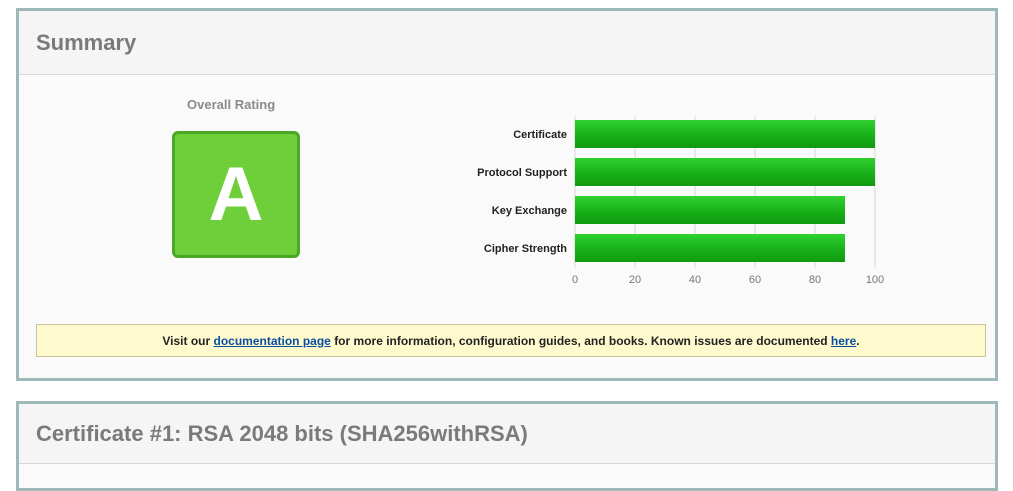 The image size is (1013, 491). Describe the element at coordinates (522, 173) in the screenshot. I see `category-label: Protocol Support` at that location.